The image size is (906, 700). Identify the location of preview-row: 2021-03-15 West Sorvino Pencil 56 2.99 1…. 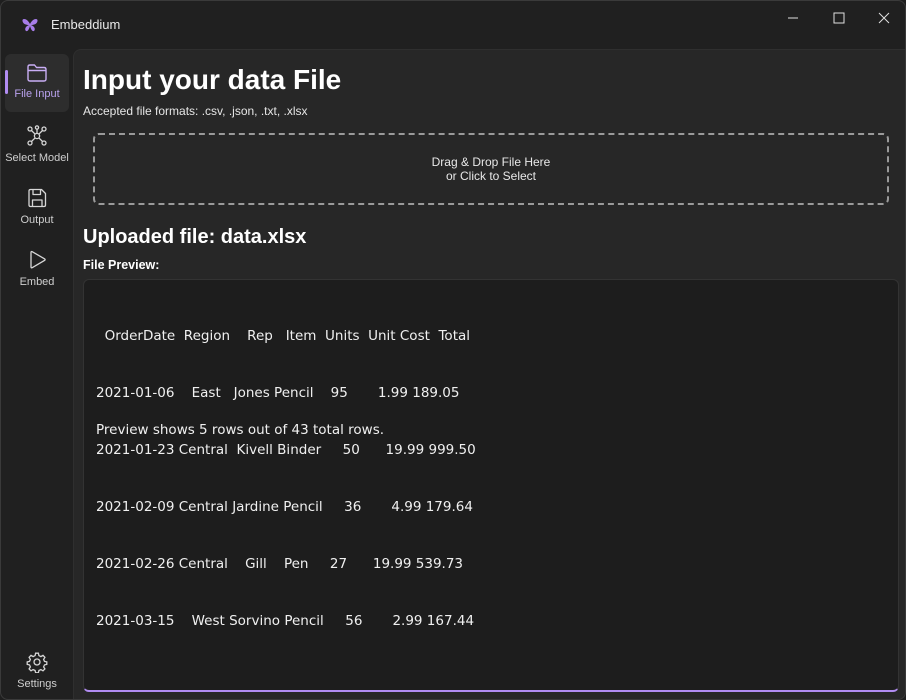
(285, 621).